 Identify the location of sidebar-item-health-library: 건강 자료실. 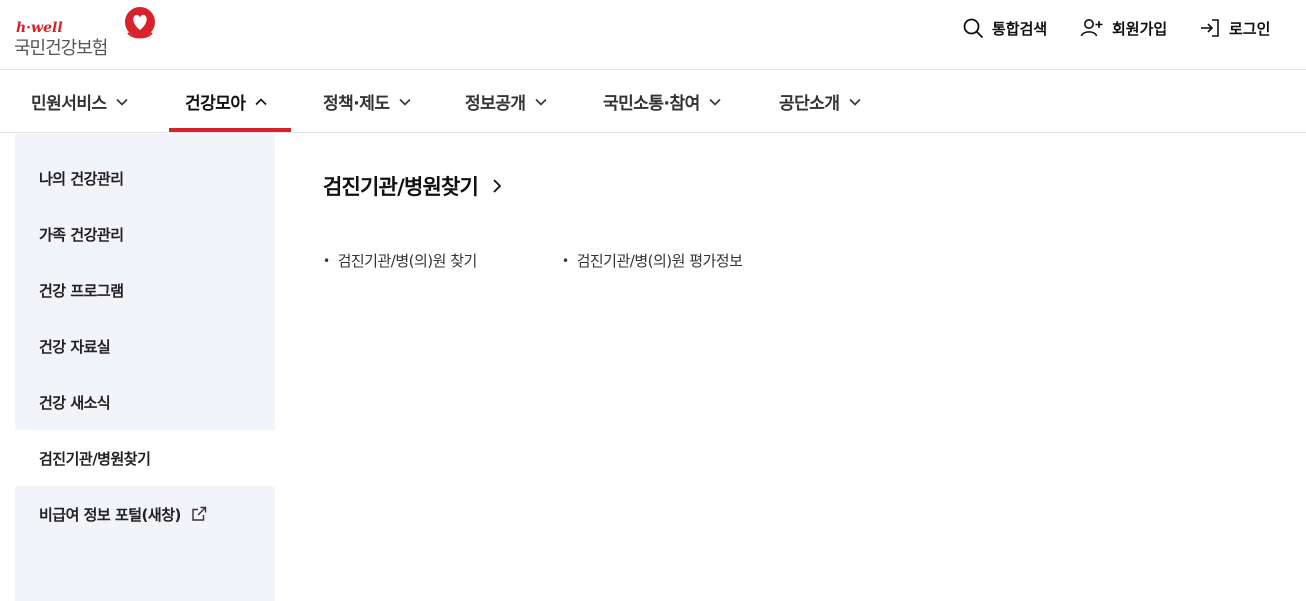
(145, 346).